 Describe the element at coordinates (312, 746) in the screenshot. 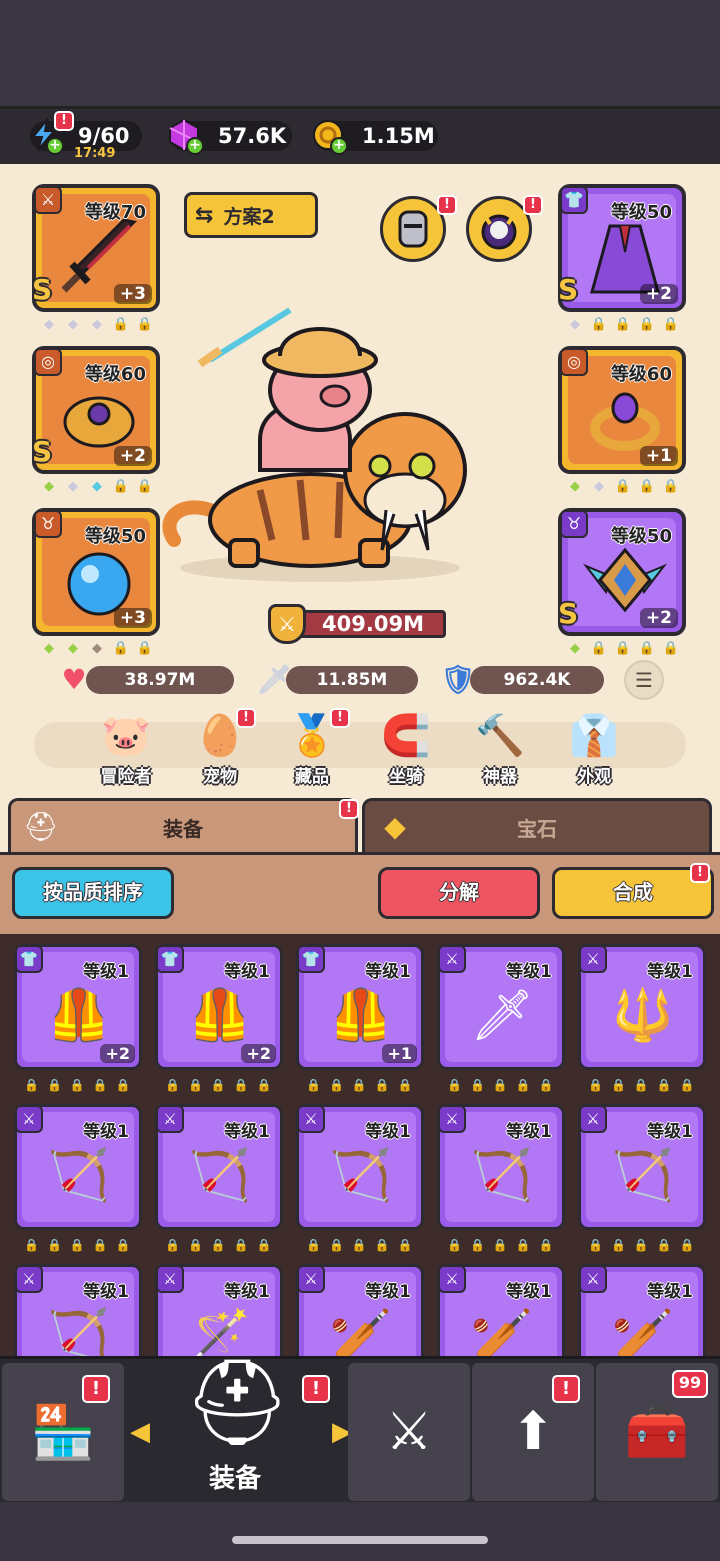

I see `category-collection: 🏅 藏品 !` at that location.